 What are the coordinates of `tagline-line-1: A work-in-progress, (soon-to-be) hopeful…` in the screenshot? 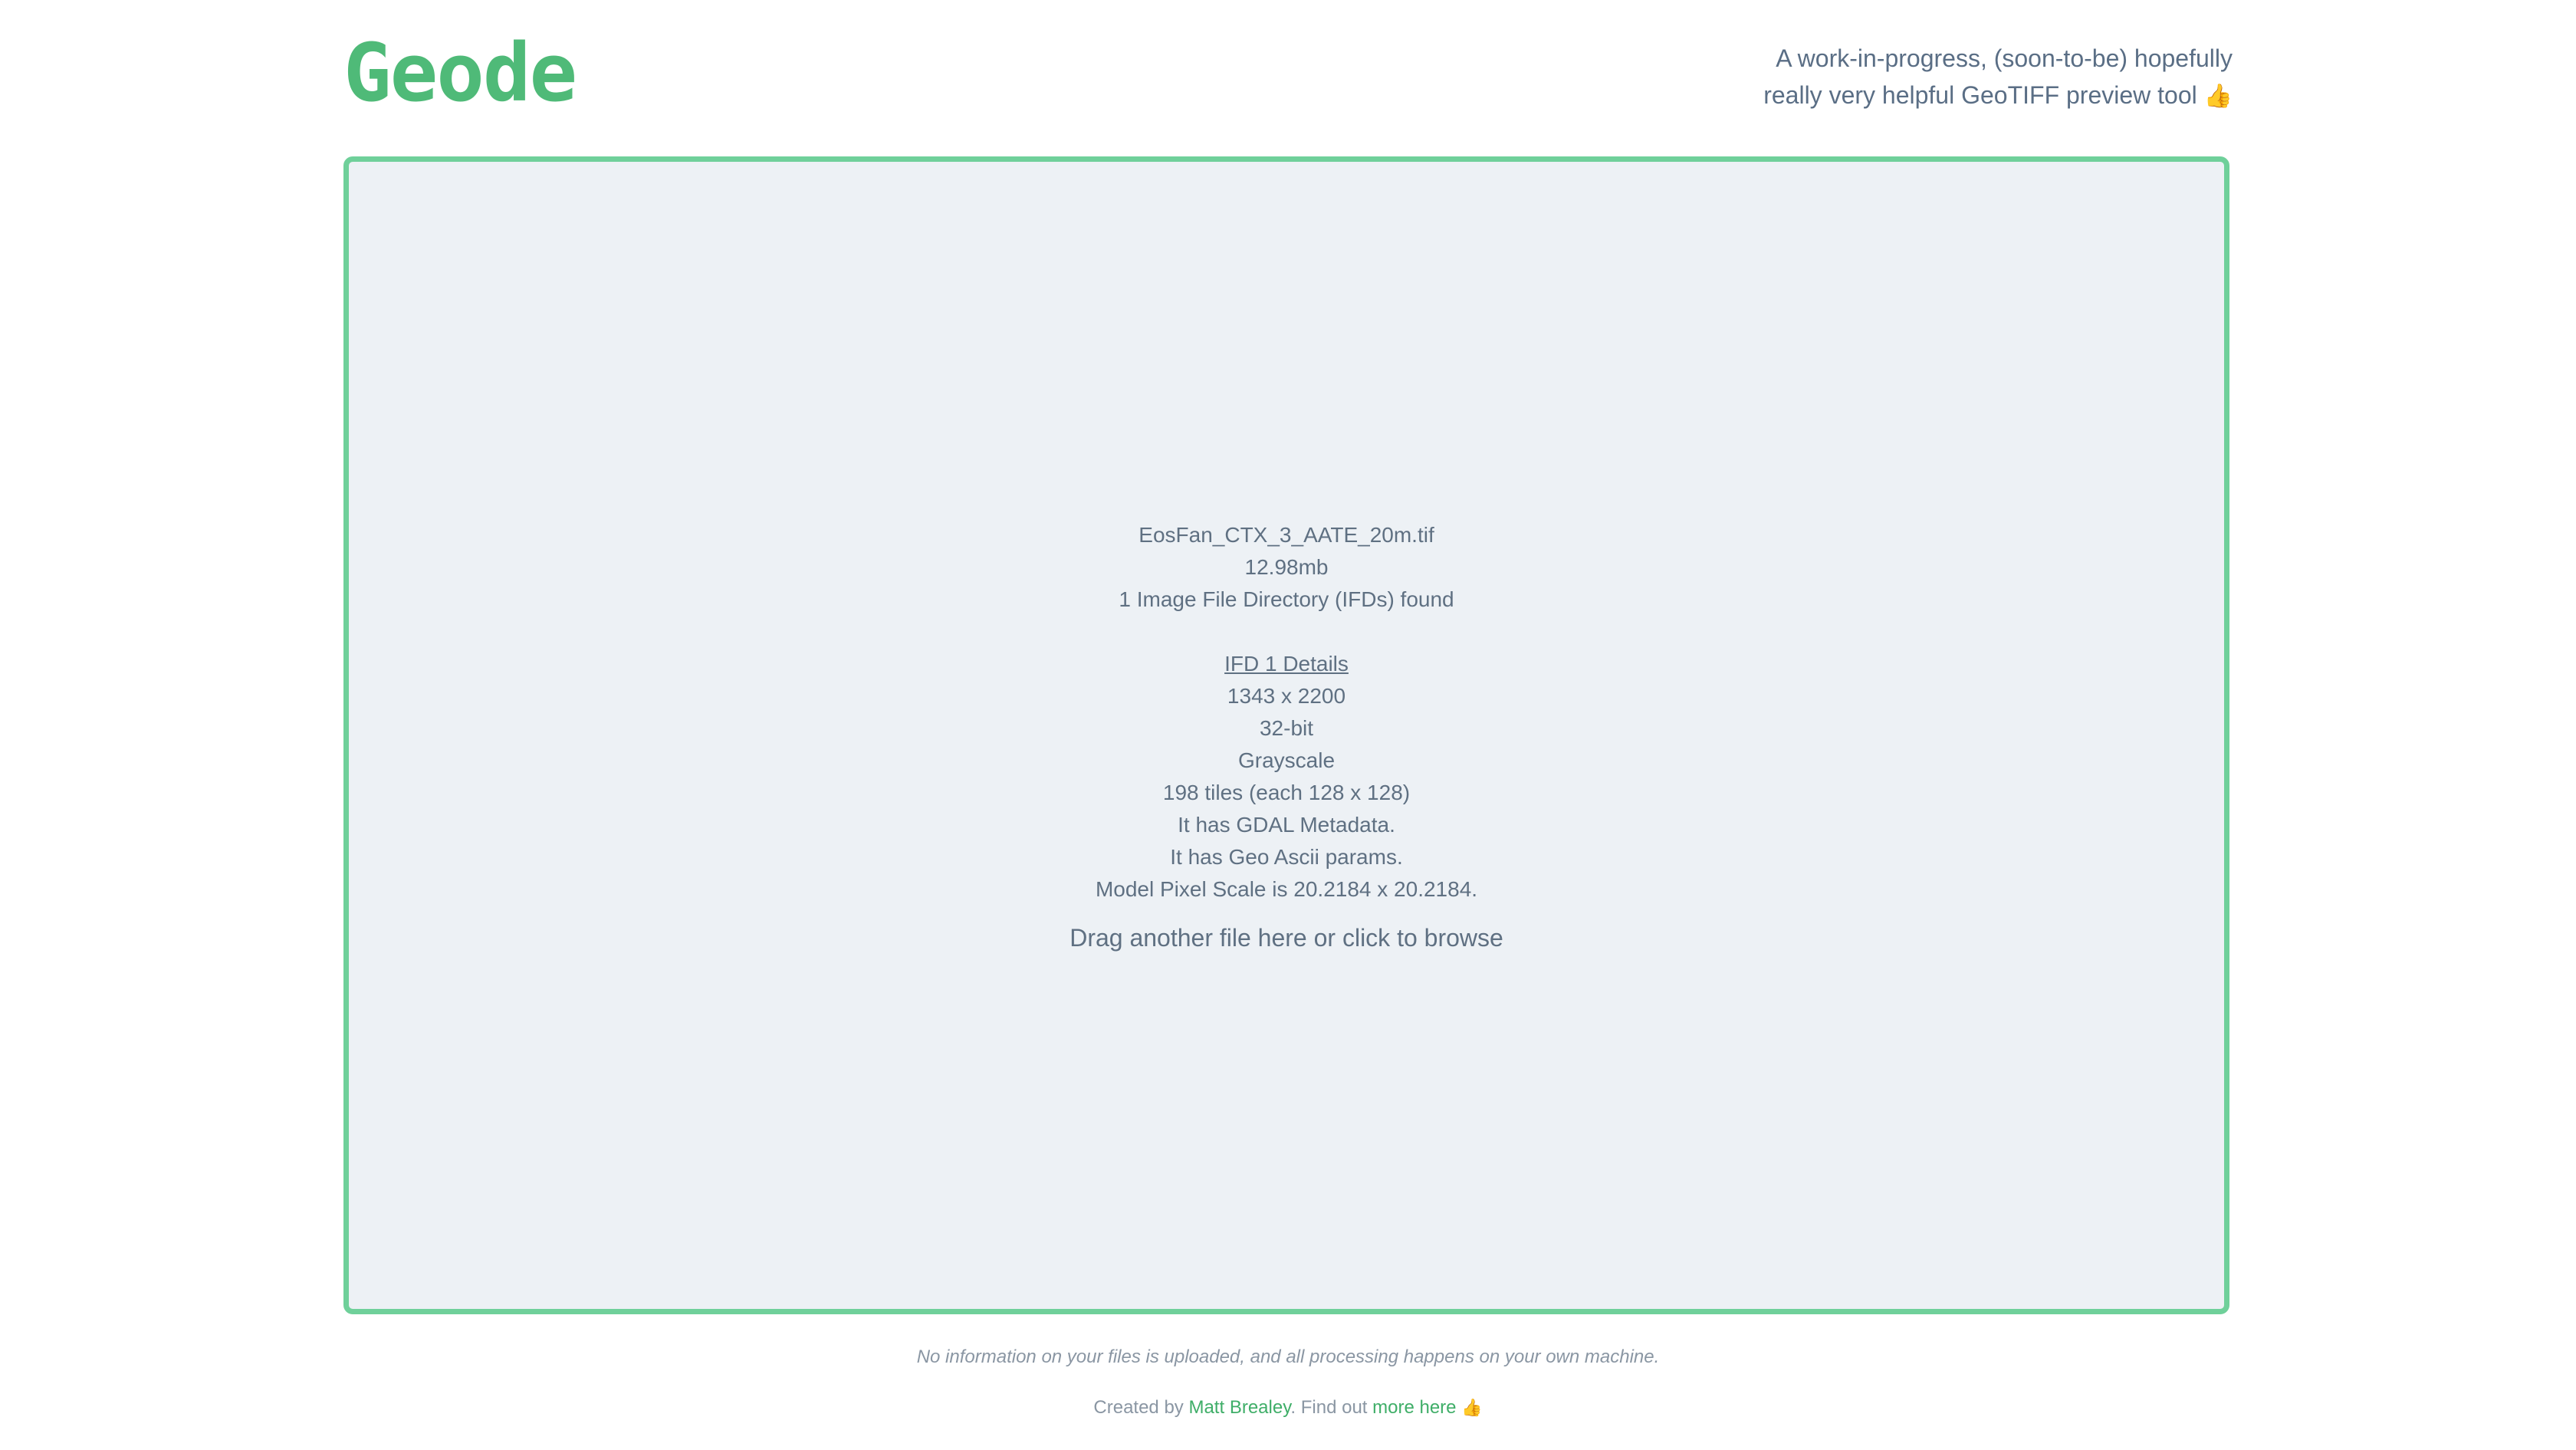 It's located at (2005, 58).